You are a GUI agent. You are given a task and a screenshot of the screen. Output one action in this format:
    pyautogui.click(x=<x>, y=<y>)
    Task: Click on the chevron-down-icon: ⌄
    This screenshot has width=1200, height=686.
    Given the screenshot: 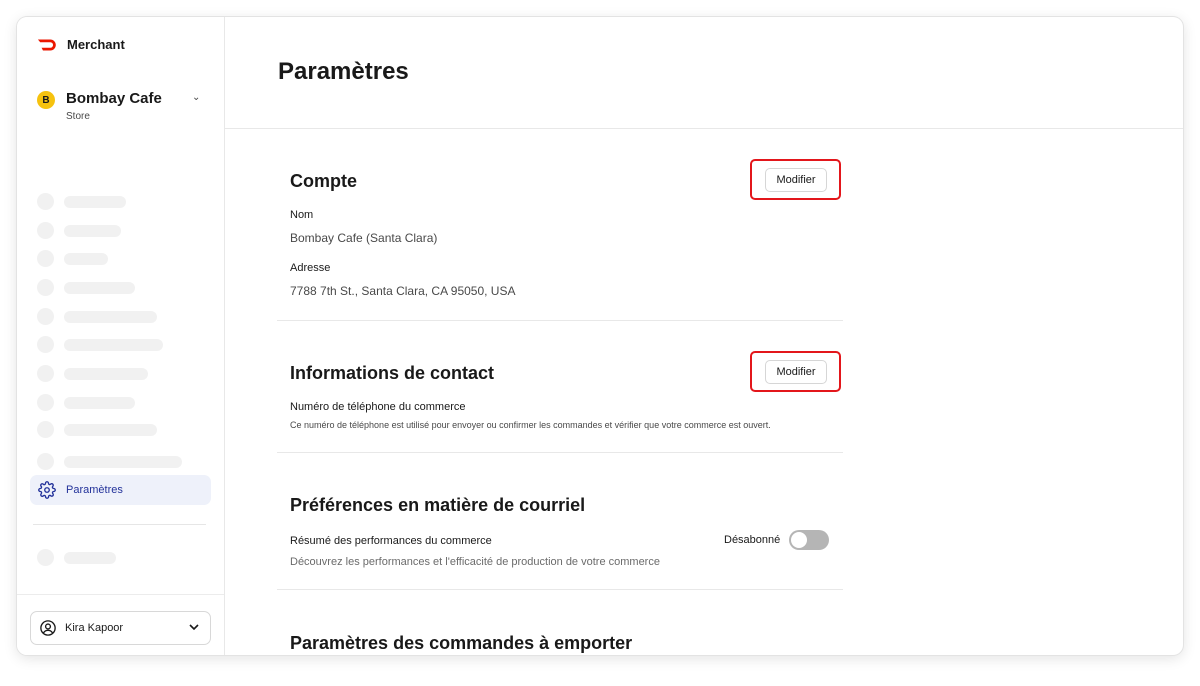 What is the action you would take?
    pyautogui.click(x=196, y=97)
    